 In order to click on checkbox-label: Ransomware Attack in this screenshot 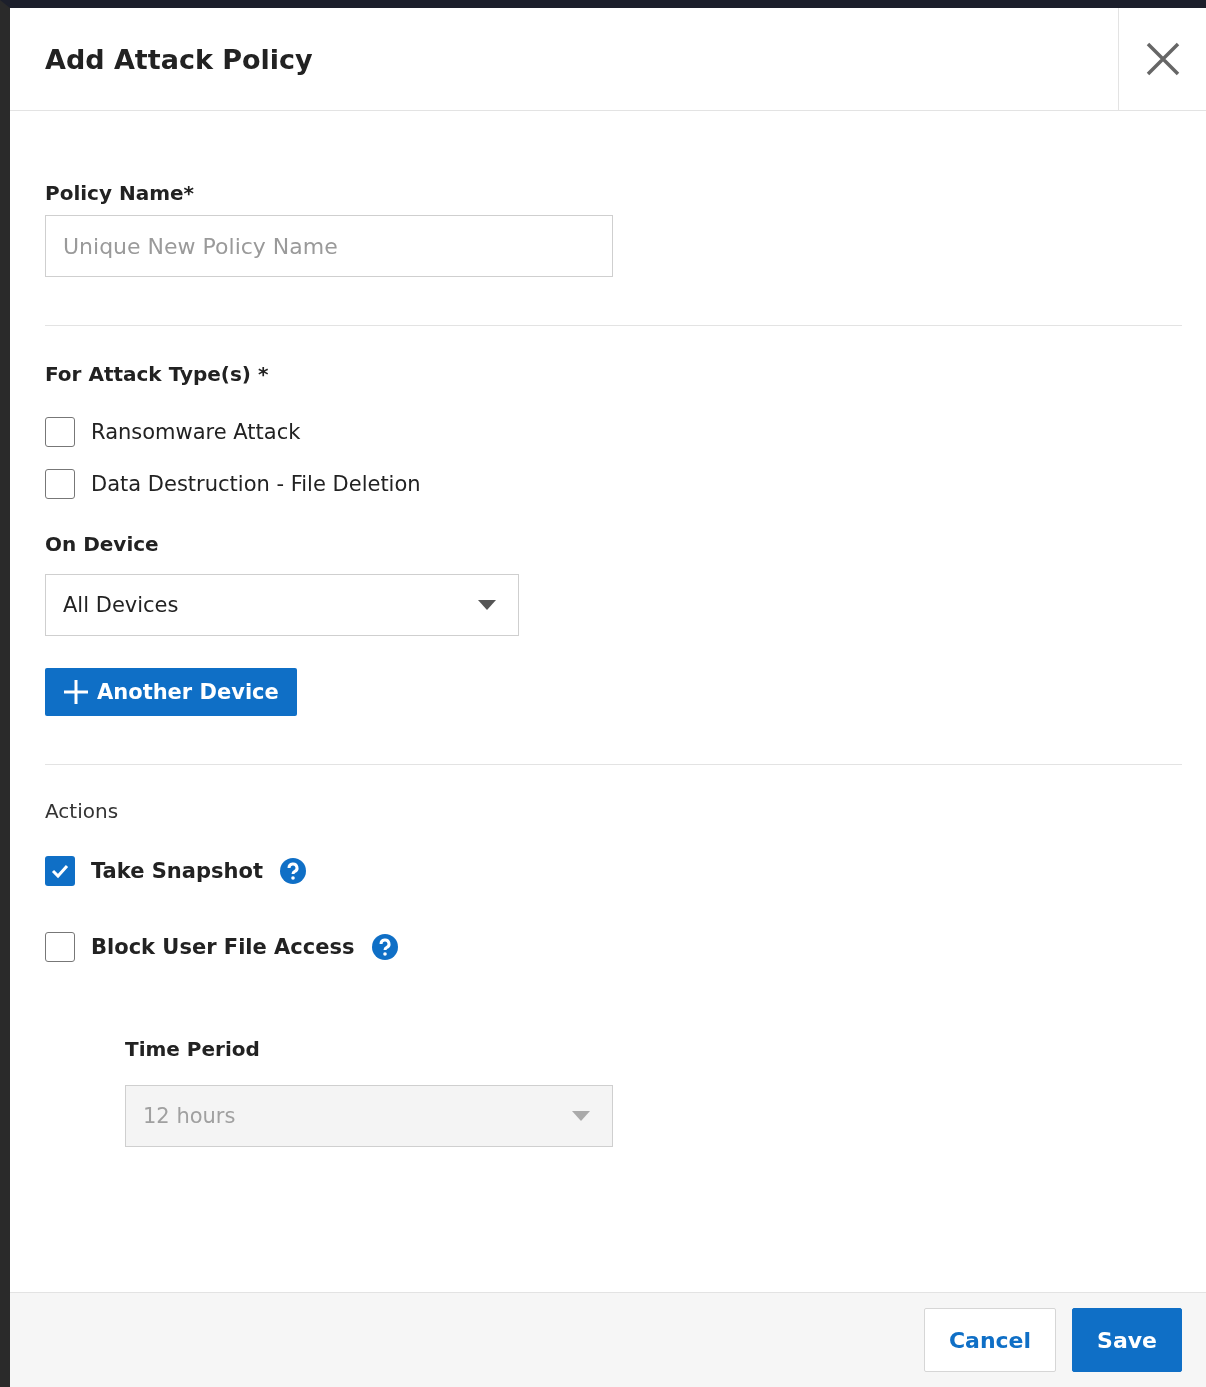, I will do `click(196, 432)`.